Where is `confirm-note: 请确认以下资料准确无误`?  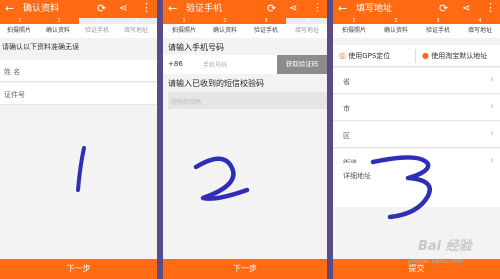
confirm-note: 请确认以下资料准确无误 is located at coordinates (40, 47).